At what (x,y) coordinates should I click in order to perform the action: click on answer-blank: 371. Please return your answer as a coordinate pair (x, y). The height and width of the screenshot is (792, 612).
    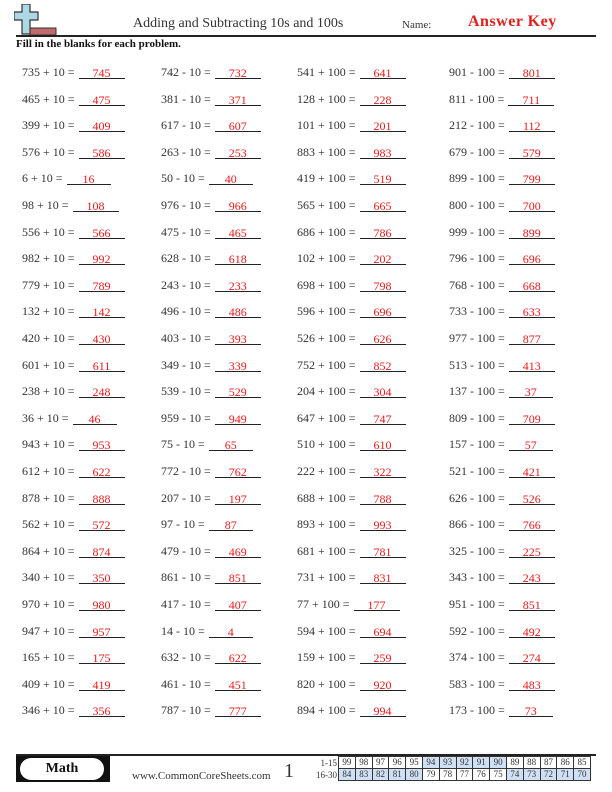
    Looking at the image, I should click on (237, 99).